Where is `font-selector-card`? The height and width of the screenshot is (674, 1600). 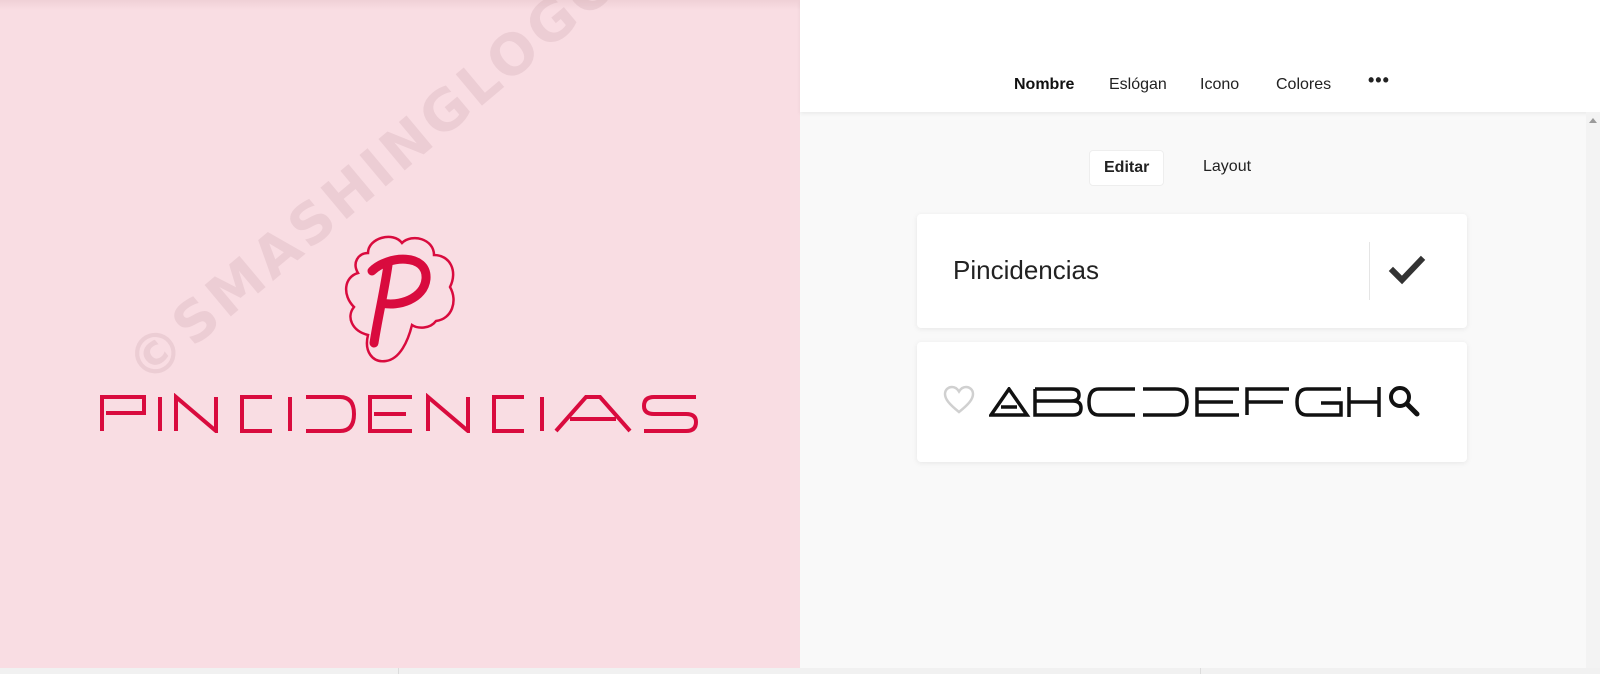 font-selector-card is located at coordinates (1192, 402).